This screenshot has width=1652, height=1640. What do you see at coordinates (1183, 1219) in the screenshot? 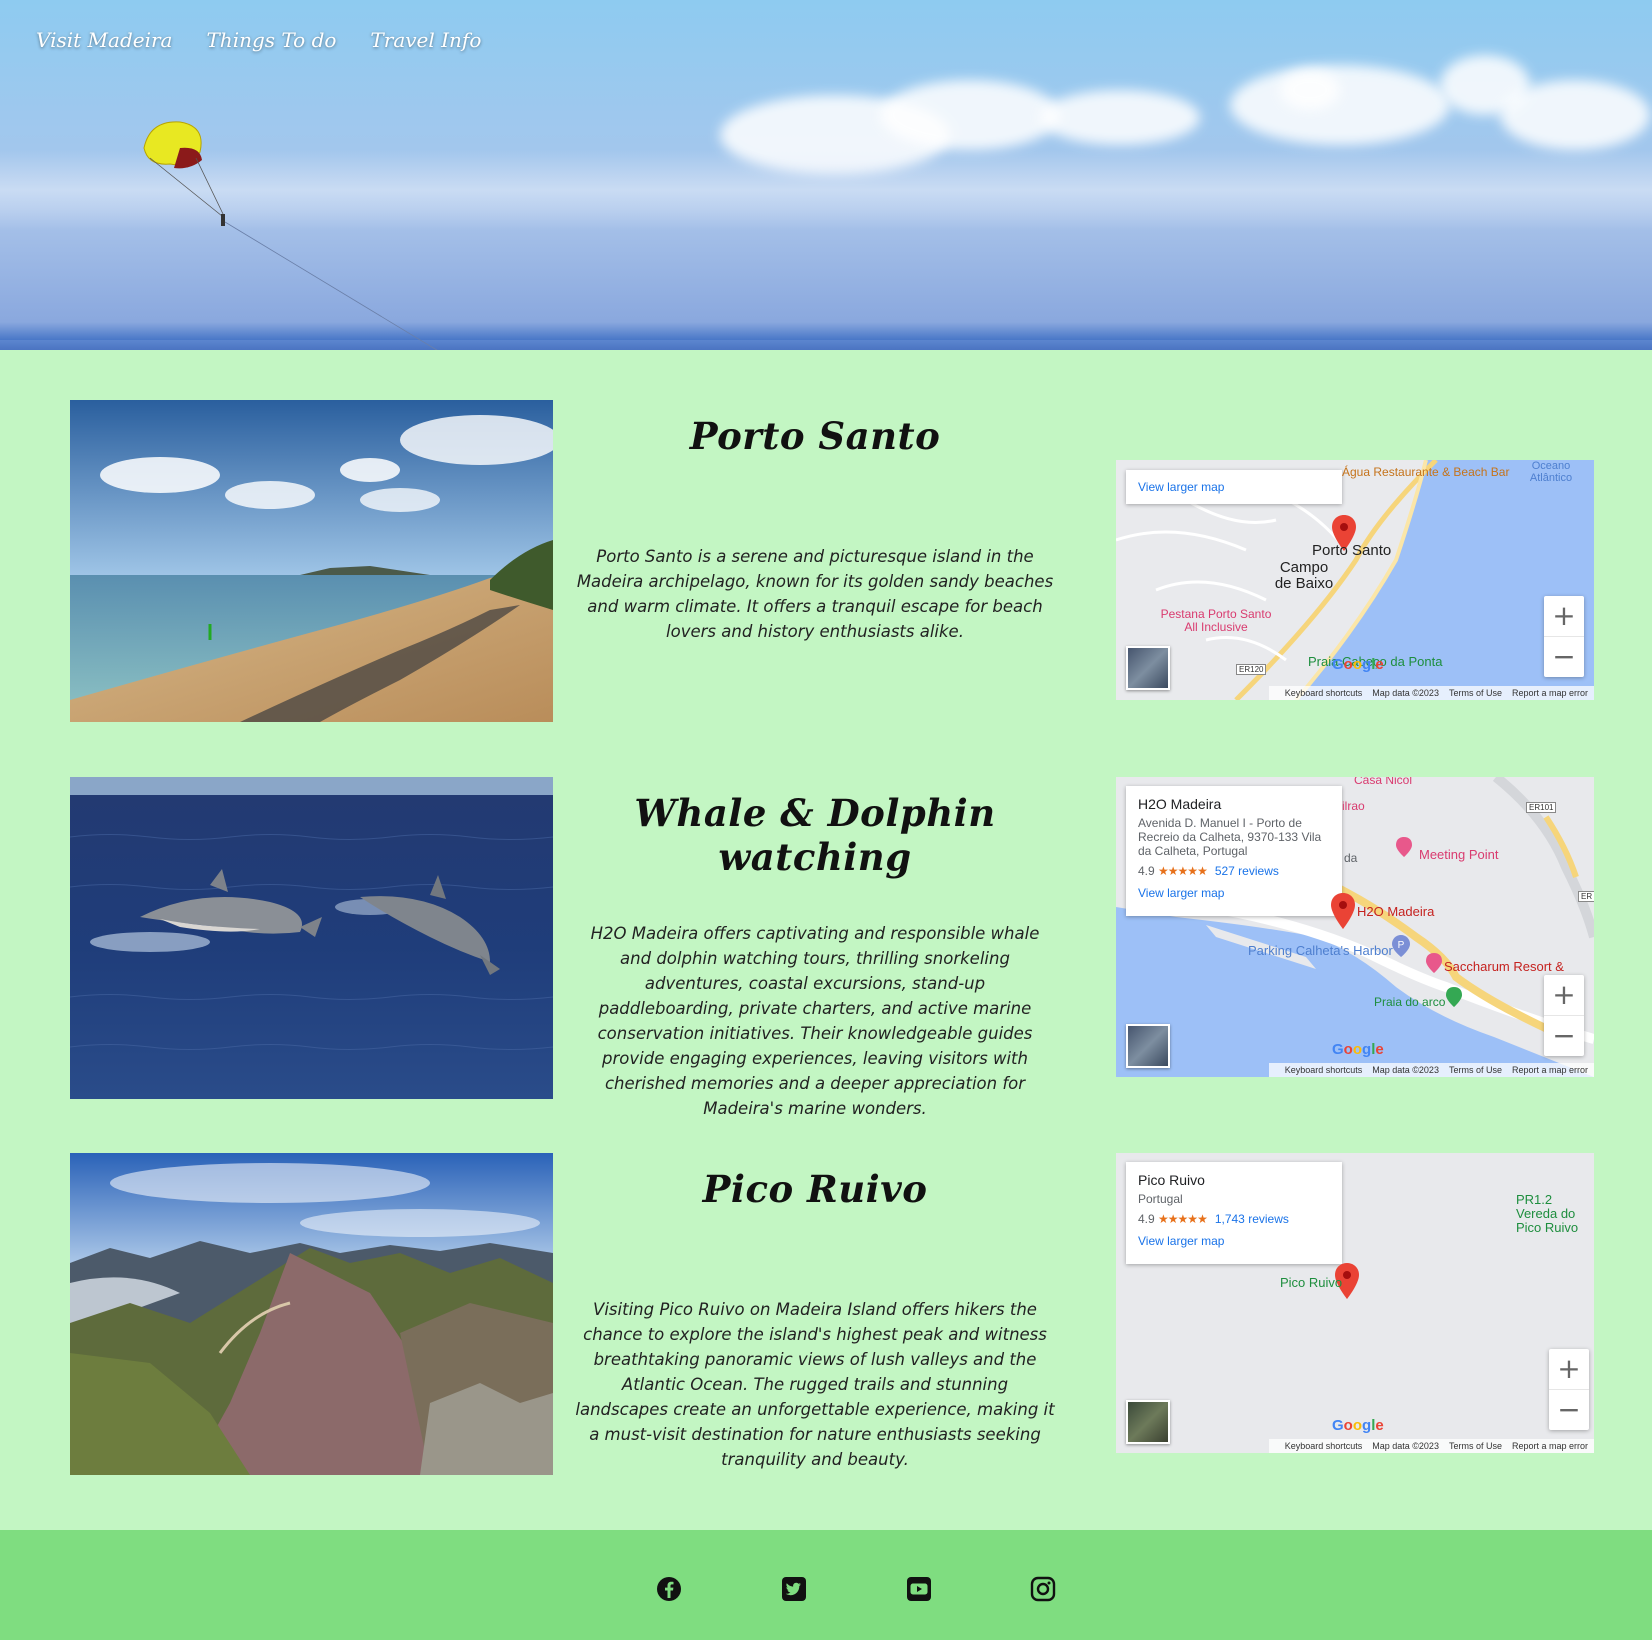
I see `star-icons: ★★★★★` at bounding box center [1183, 1219].